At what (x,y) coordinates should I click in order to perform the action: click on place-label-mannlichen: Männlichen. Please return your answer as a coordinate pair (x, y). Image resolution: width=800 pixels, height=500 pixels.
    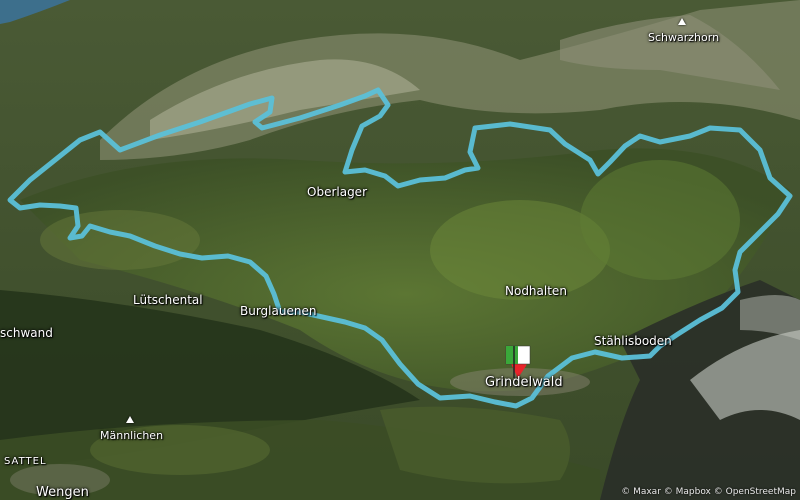
    Looking at the image, I should click on (131, 435).